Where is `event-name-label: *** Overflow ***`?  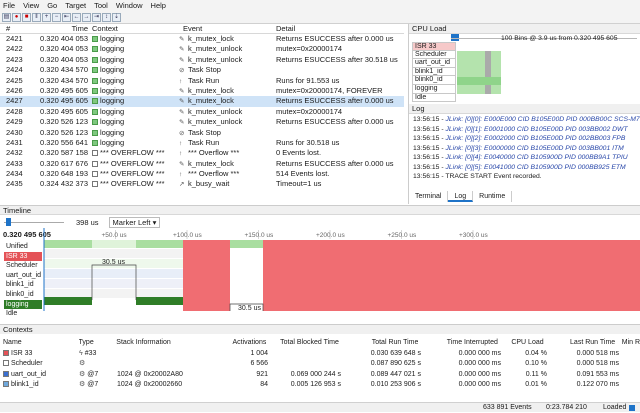 event-name-label: *** Overflow *** is located at coordinates (214, 174).